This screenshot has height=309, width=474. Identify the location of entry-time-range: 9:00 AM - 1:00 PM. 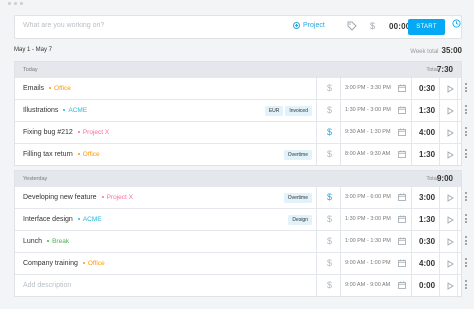
(368, 263).